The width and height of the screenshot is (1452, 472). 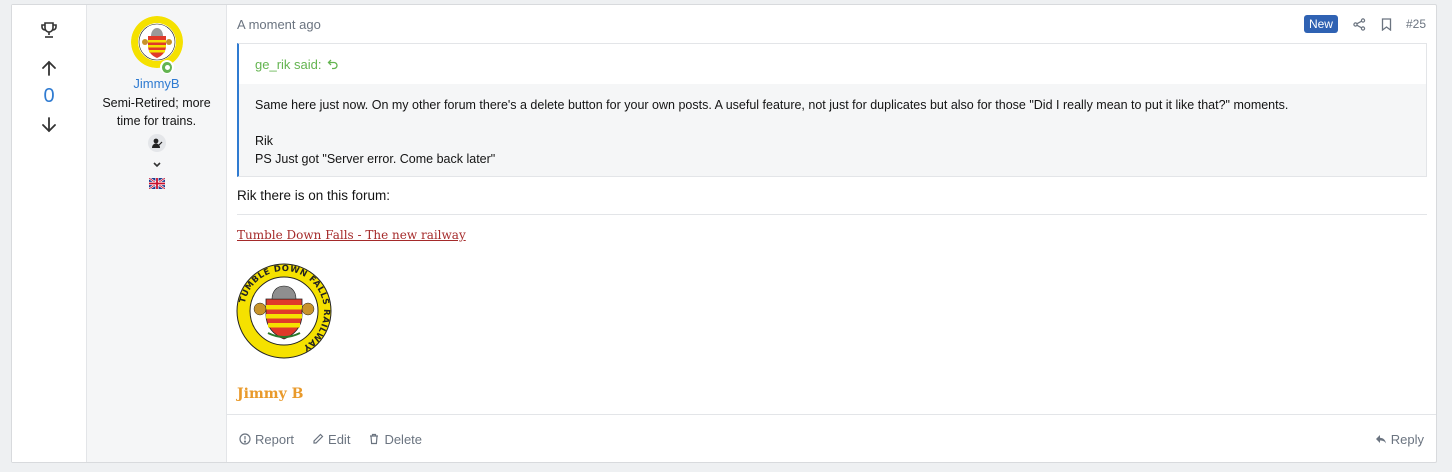 What do you see at coordinates (49, 68) in the screenshot?
I see `upvote-arrow-icon` at bounding box center [49, 68].